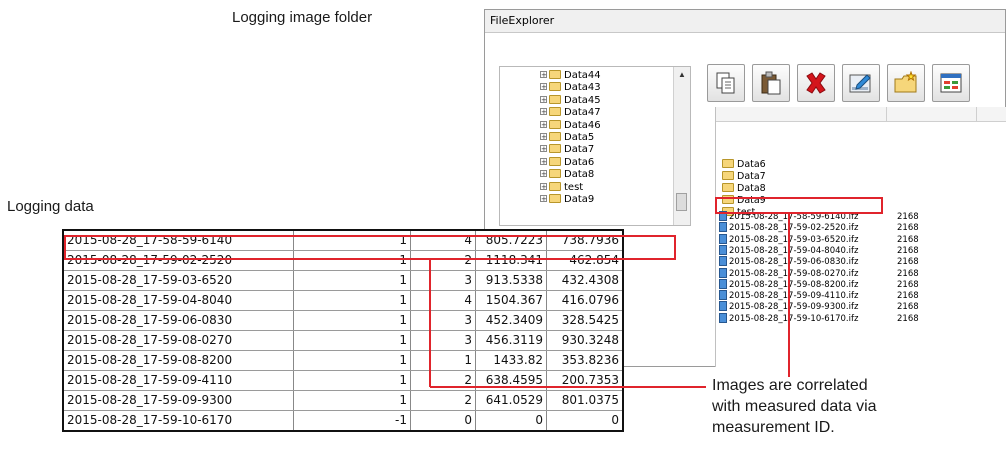 Image resolution: width=1006 pixels, height=457 pixels. I want to click on new-folder-button, so click(906, 83).